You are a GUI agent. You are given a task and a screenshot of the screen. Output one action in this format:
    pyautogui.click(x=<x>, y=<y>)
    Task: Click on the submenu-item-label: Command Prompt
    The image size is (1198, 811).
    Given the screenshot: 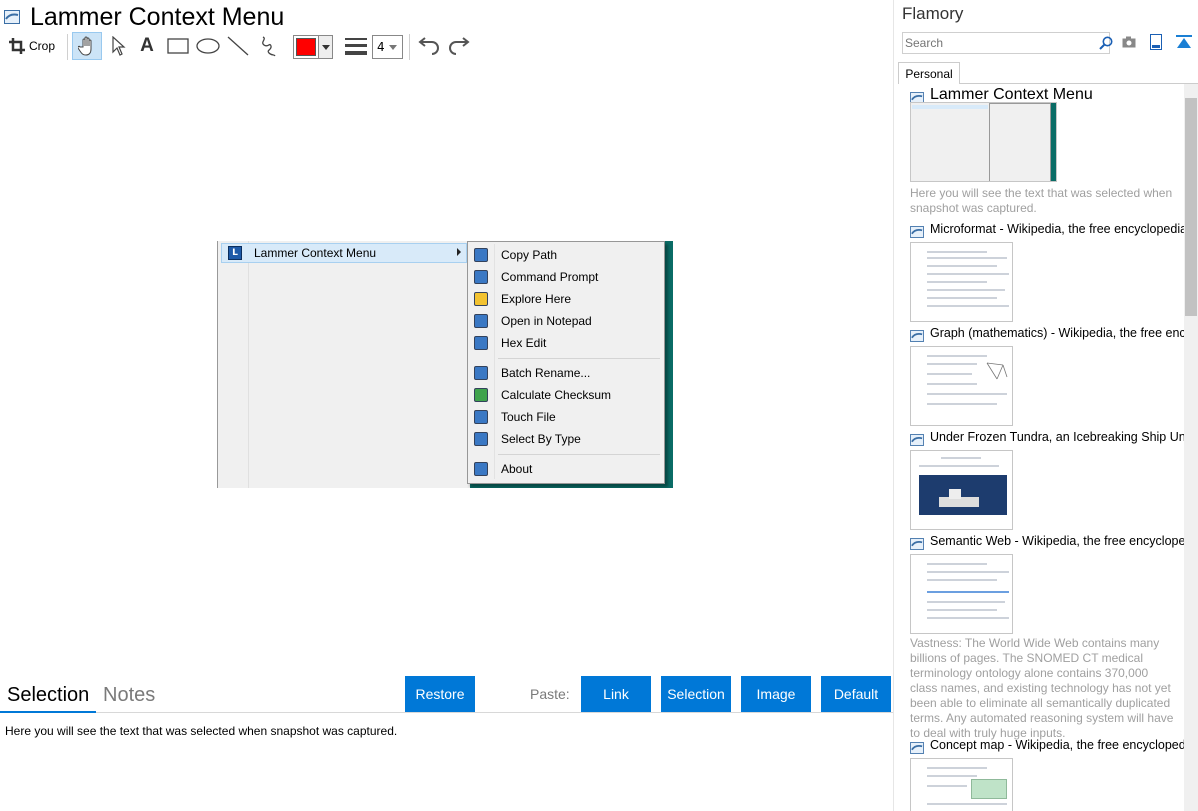 What is the action you would take?
    pyautogui.click(x=550, y=277)
    